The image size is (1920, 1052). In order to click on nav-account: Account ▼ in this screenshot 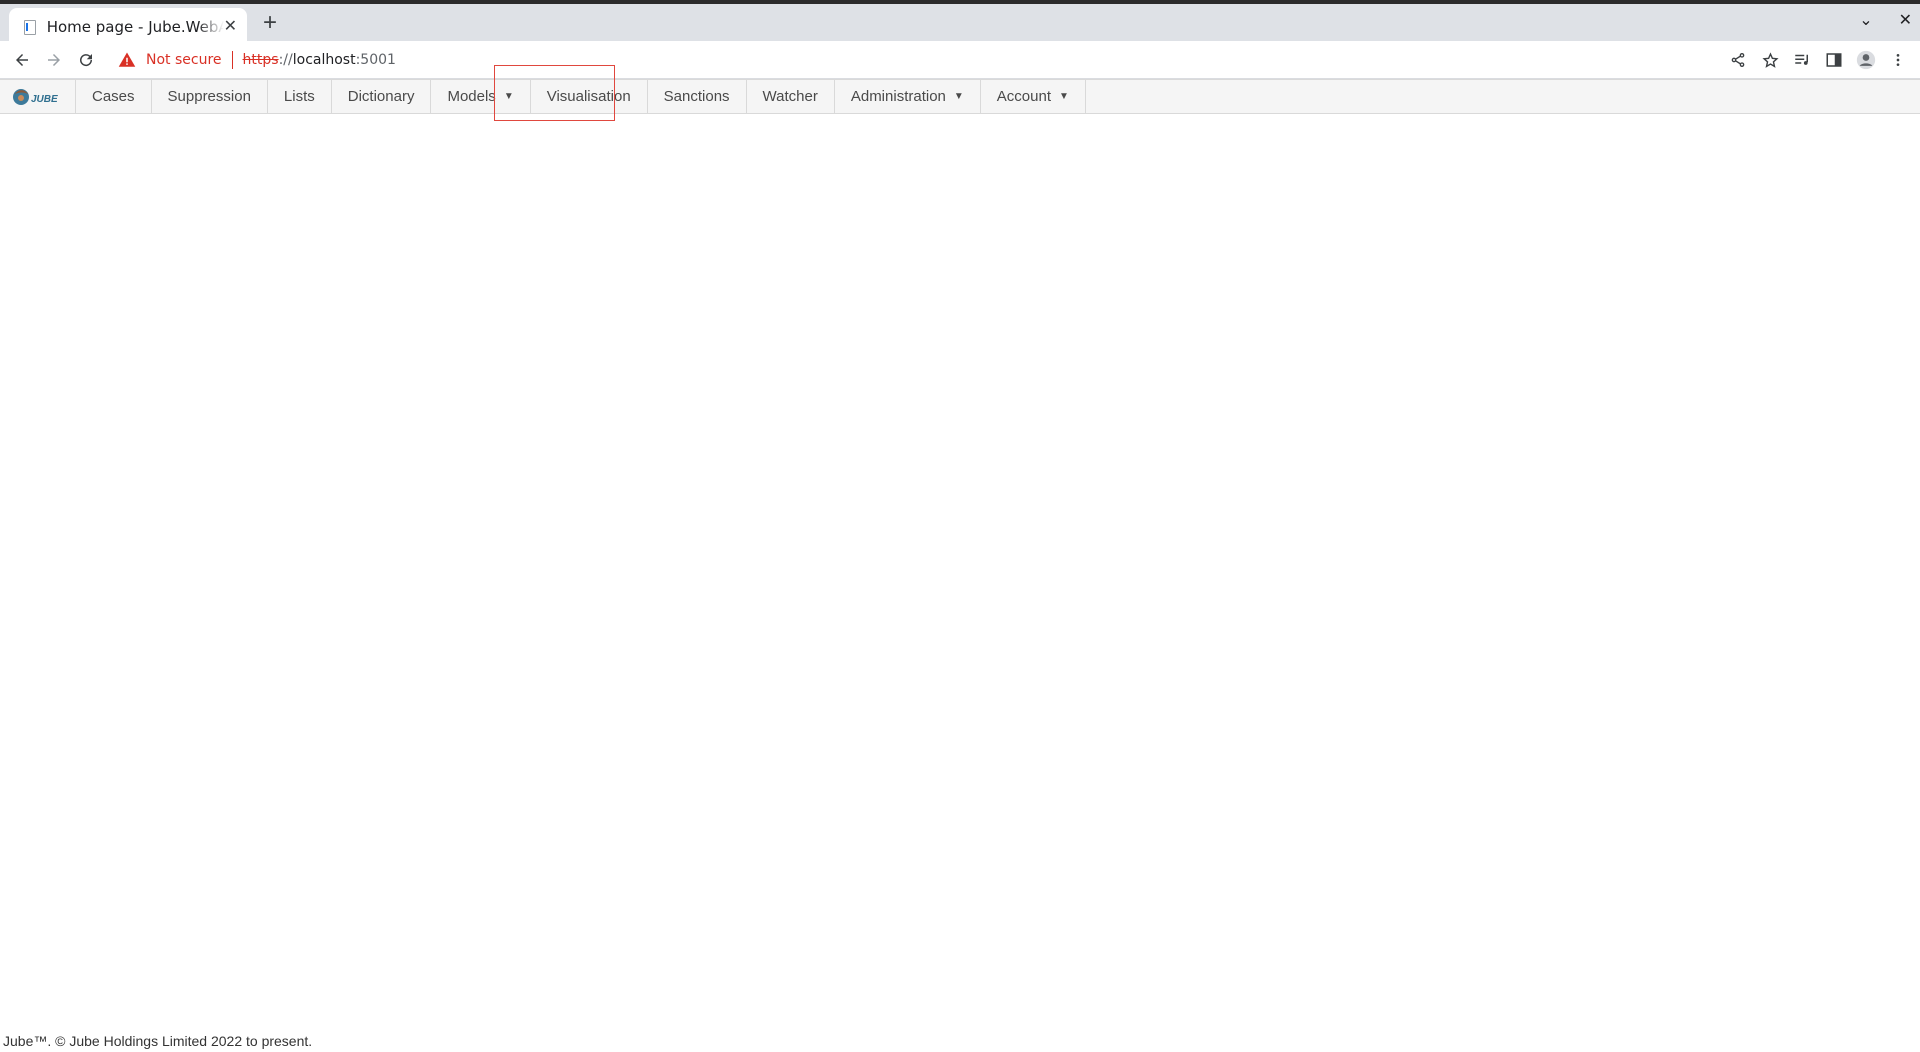, I will do `click(1033, 96)`.